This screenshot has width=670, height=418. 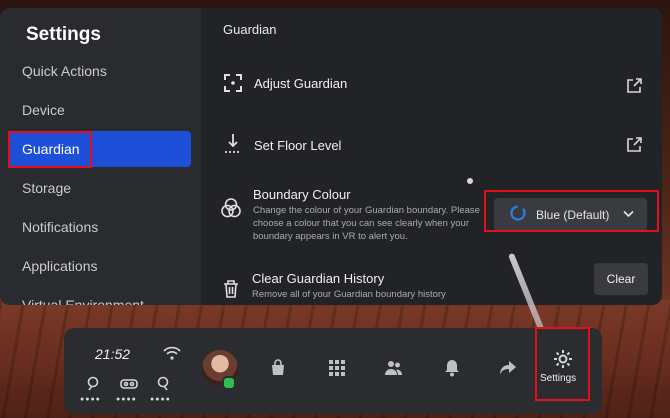 I want to click on page-title: Guardian, so click(x=250, y=29).